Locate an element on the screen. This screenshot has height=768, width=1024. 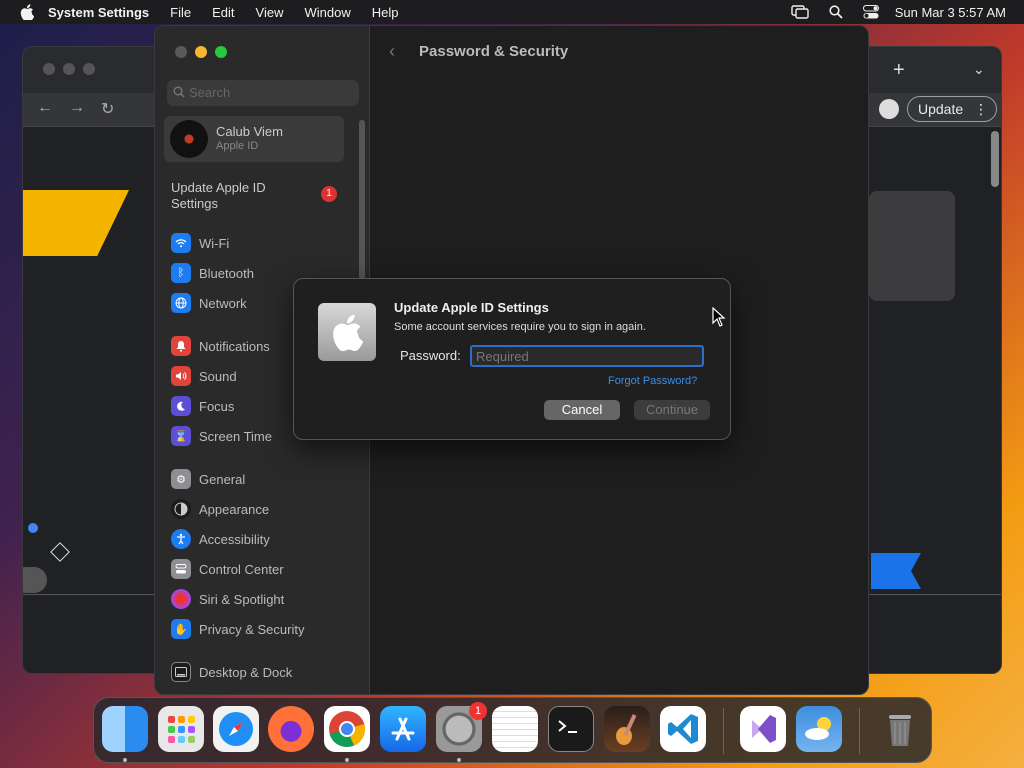
bell-icon is located at coordinates (181, 346).